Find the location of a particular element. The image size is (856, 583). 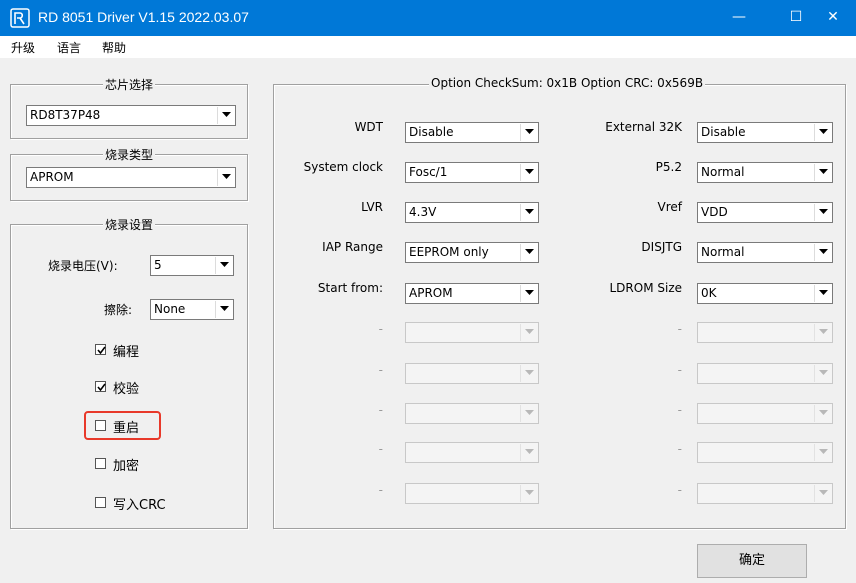

option-left-value: APROM is located at coordinates (431, 293).